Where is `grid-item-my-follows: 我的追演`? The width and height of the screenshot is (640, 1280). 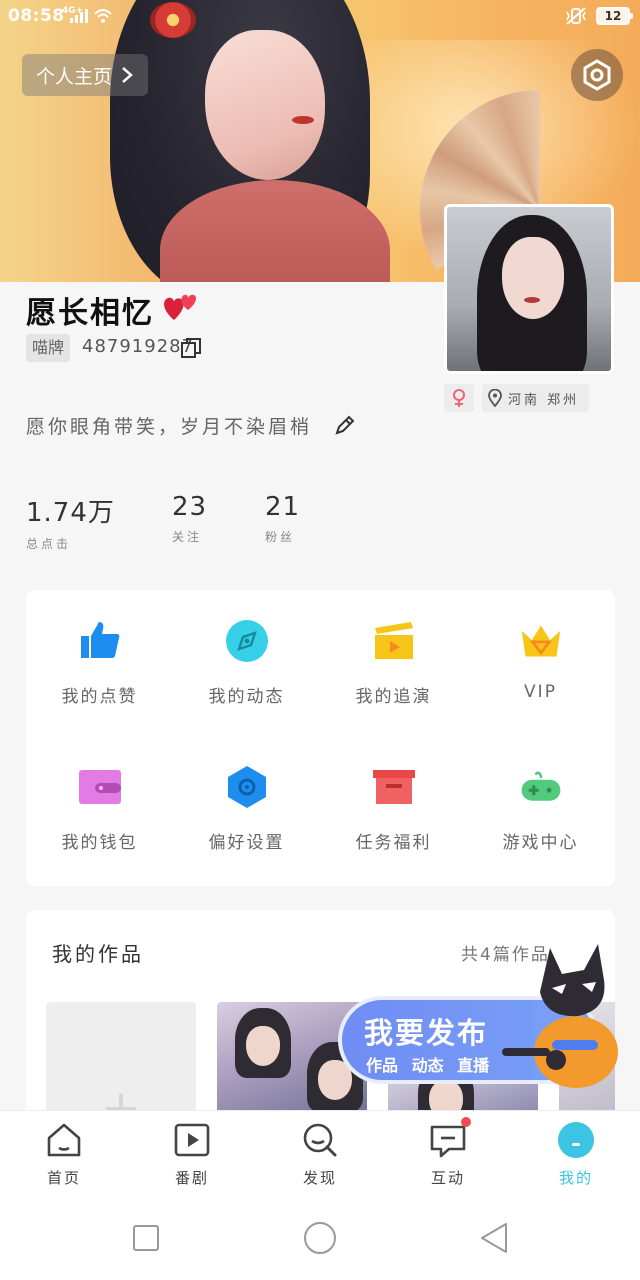
grid-item-my-follows: 我的追演 is located at coordinates (393, 660).